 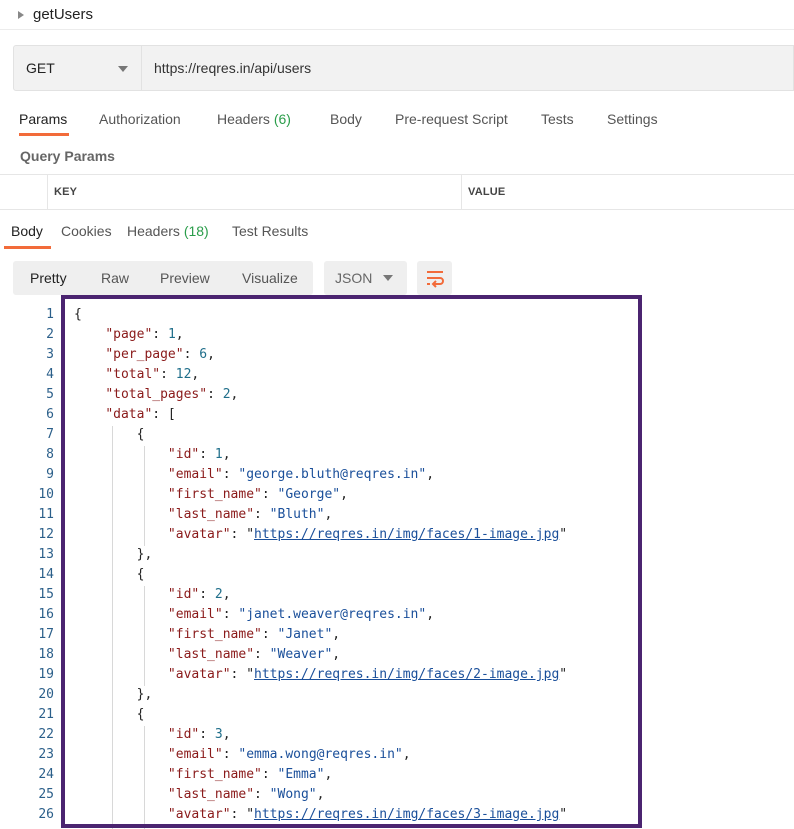 I want to click on line-number: 14, so click(x=46, y=574).